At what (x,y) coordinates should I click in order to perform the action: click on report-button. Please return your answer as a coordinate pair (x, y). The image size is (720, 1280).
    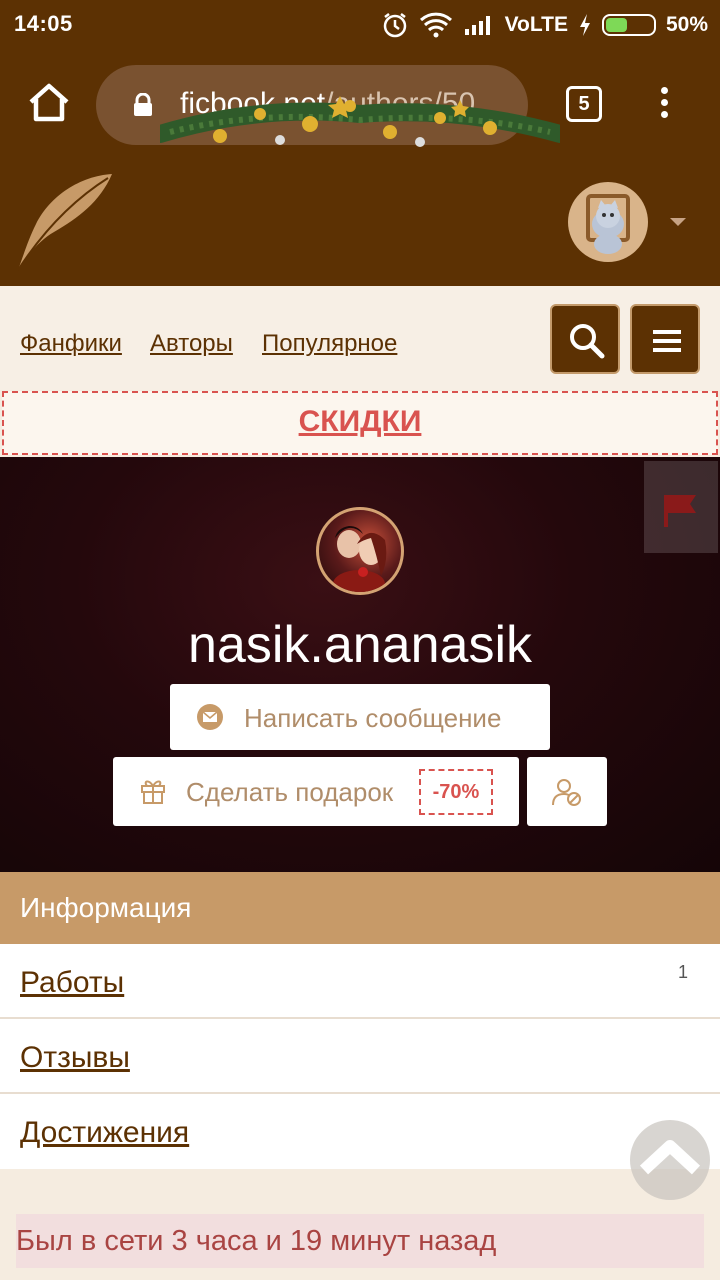
    Looking at the image, I should click on (681, 507).